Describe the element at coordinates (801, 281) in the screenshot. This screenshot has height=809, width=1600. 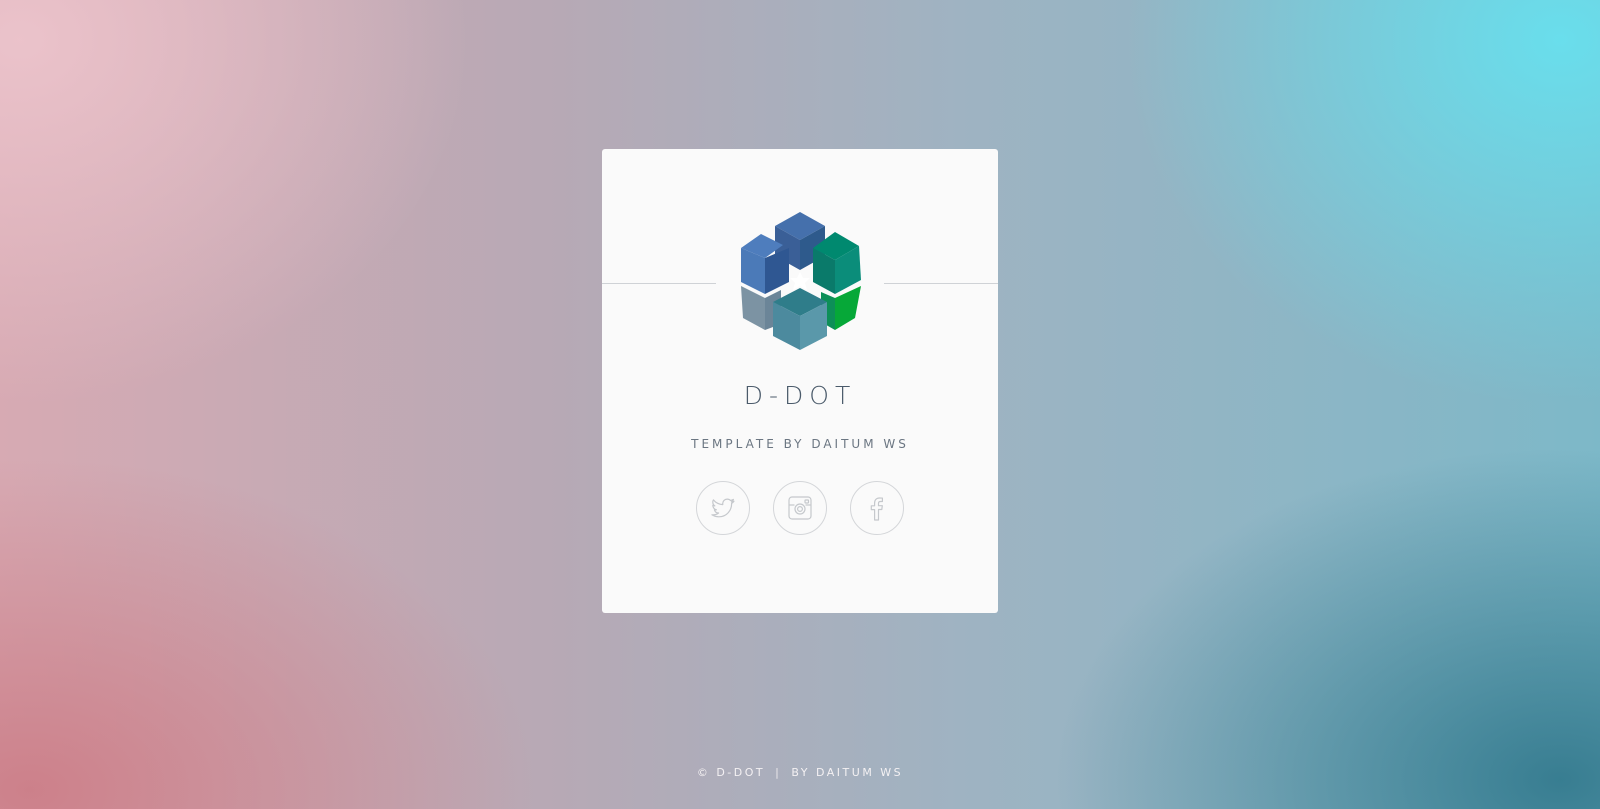
I see `cube-cluster-logo` at that location.